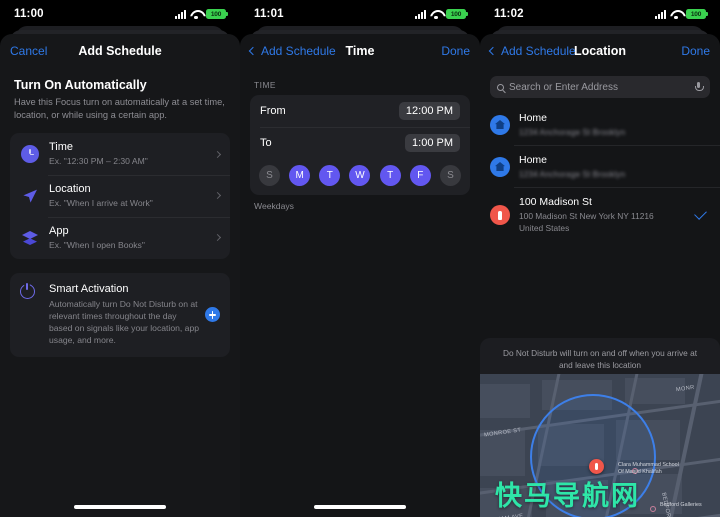 Image resolution: width=720 pixels, height=517 pixels. What do you see at coordinates (567, 496) in the screenshot?
I see `watermark: 快马导航网` at bounding box center [567, 496].